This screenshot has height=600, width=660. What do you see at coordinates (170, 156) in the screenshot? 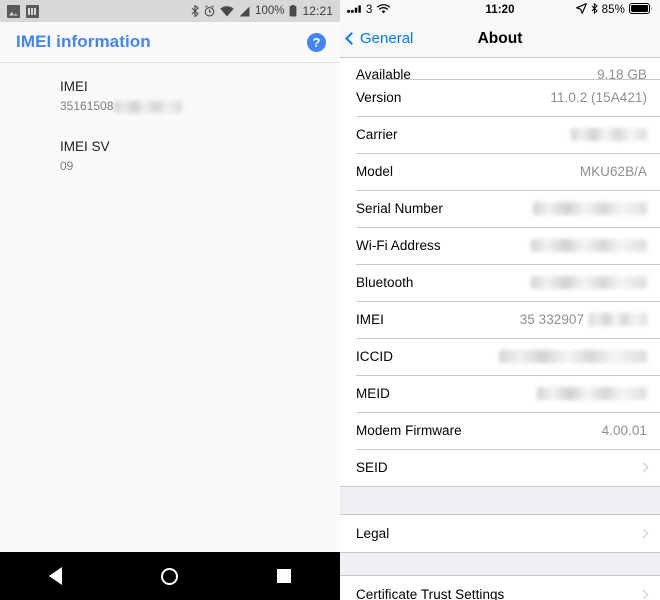
I see `list-item: IMEI SV 09` at bounding box center [170, 156].